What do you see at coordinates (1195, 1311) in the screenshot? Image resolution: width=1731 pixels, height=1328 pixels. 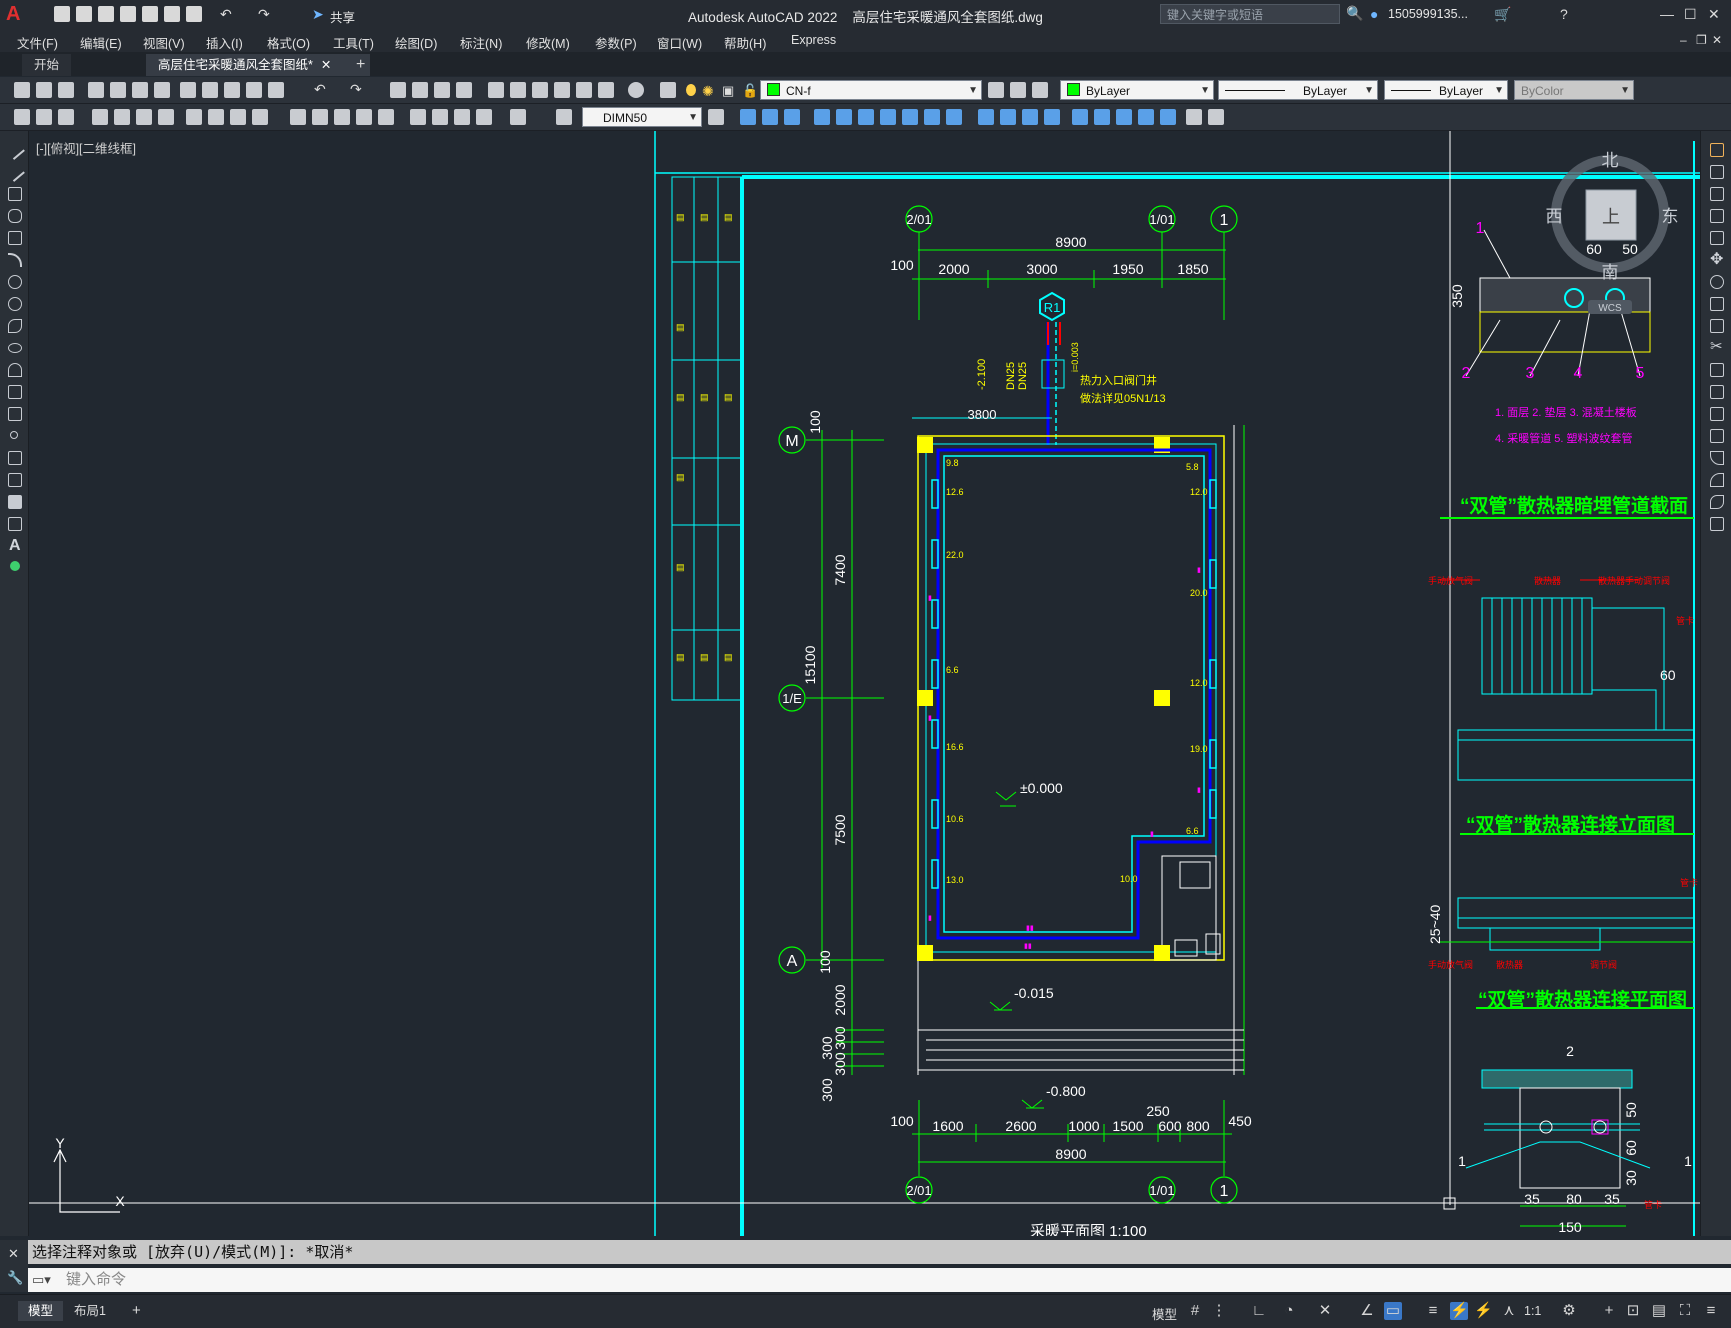 I see `grid-icon: #` at bounding box center [1195, 1311].